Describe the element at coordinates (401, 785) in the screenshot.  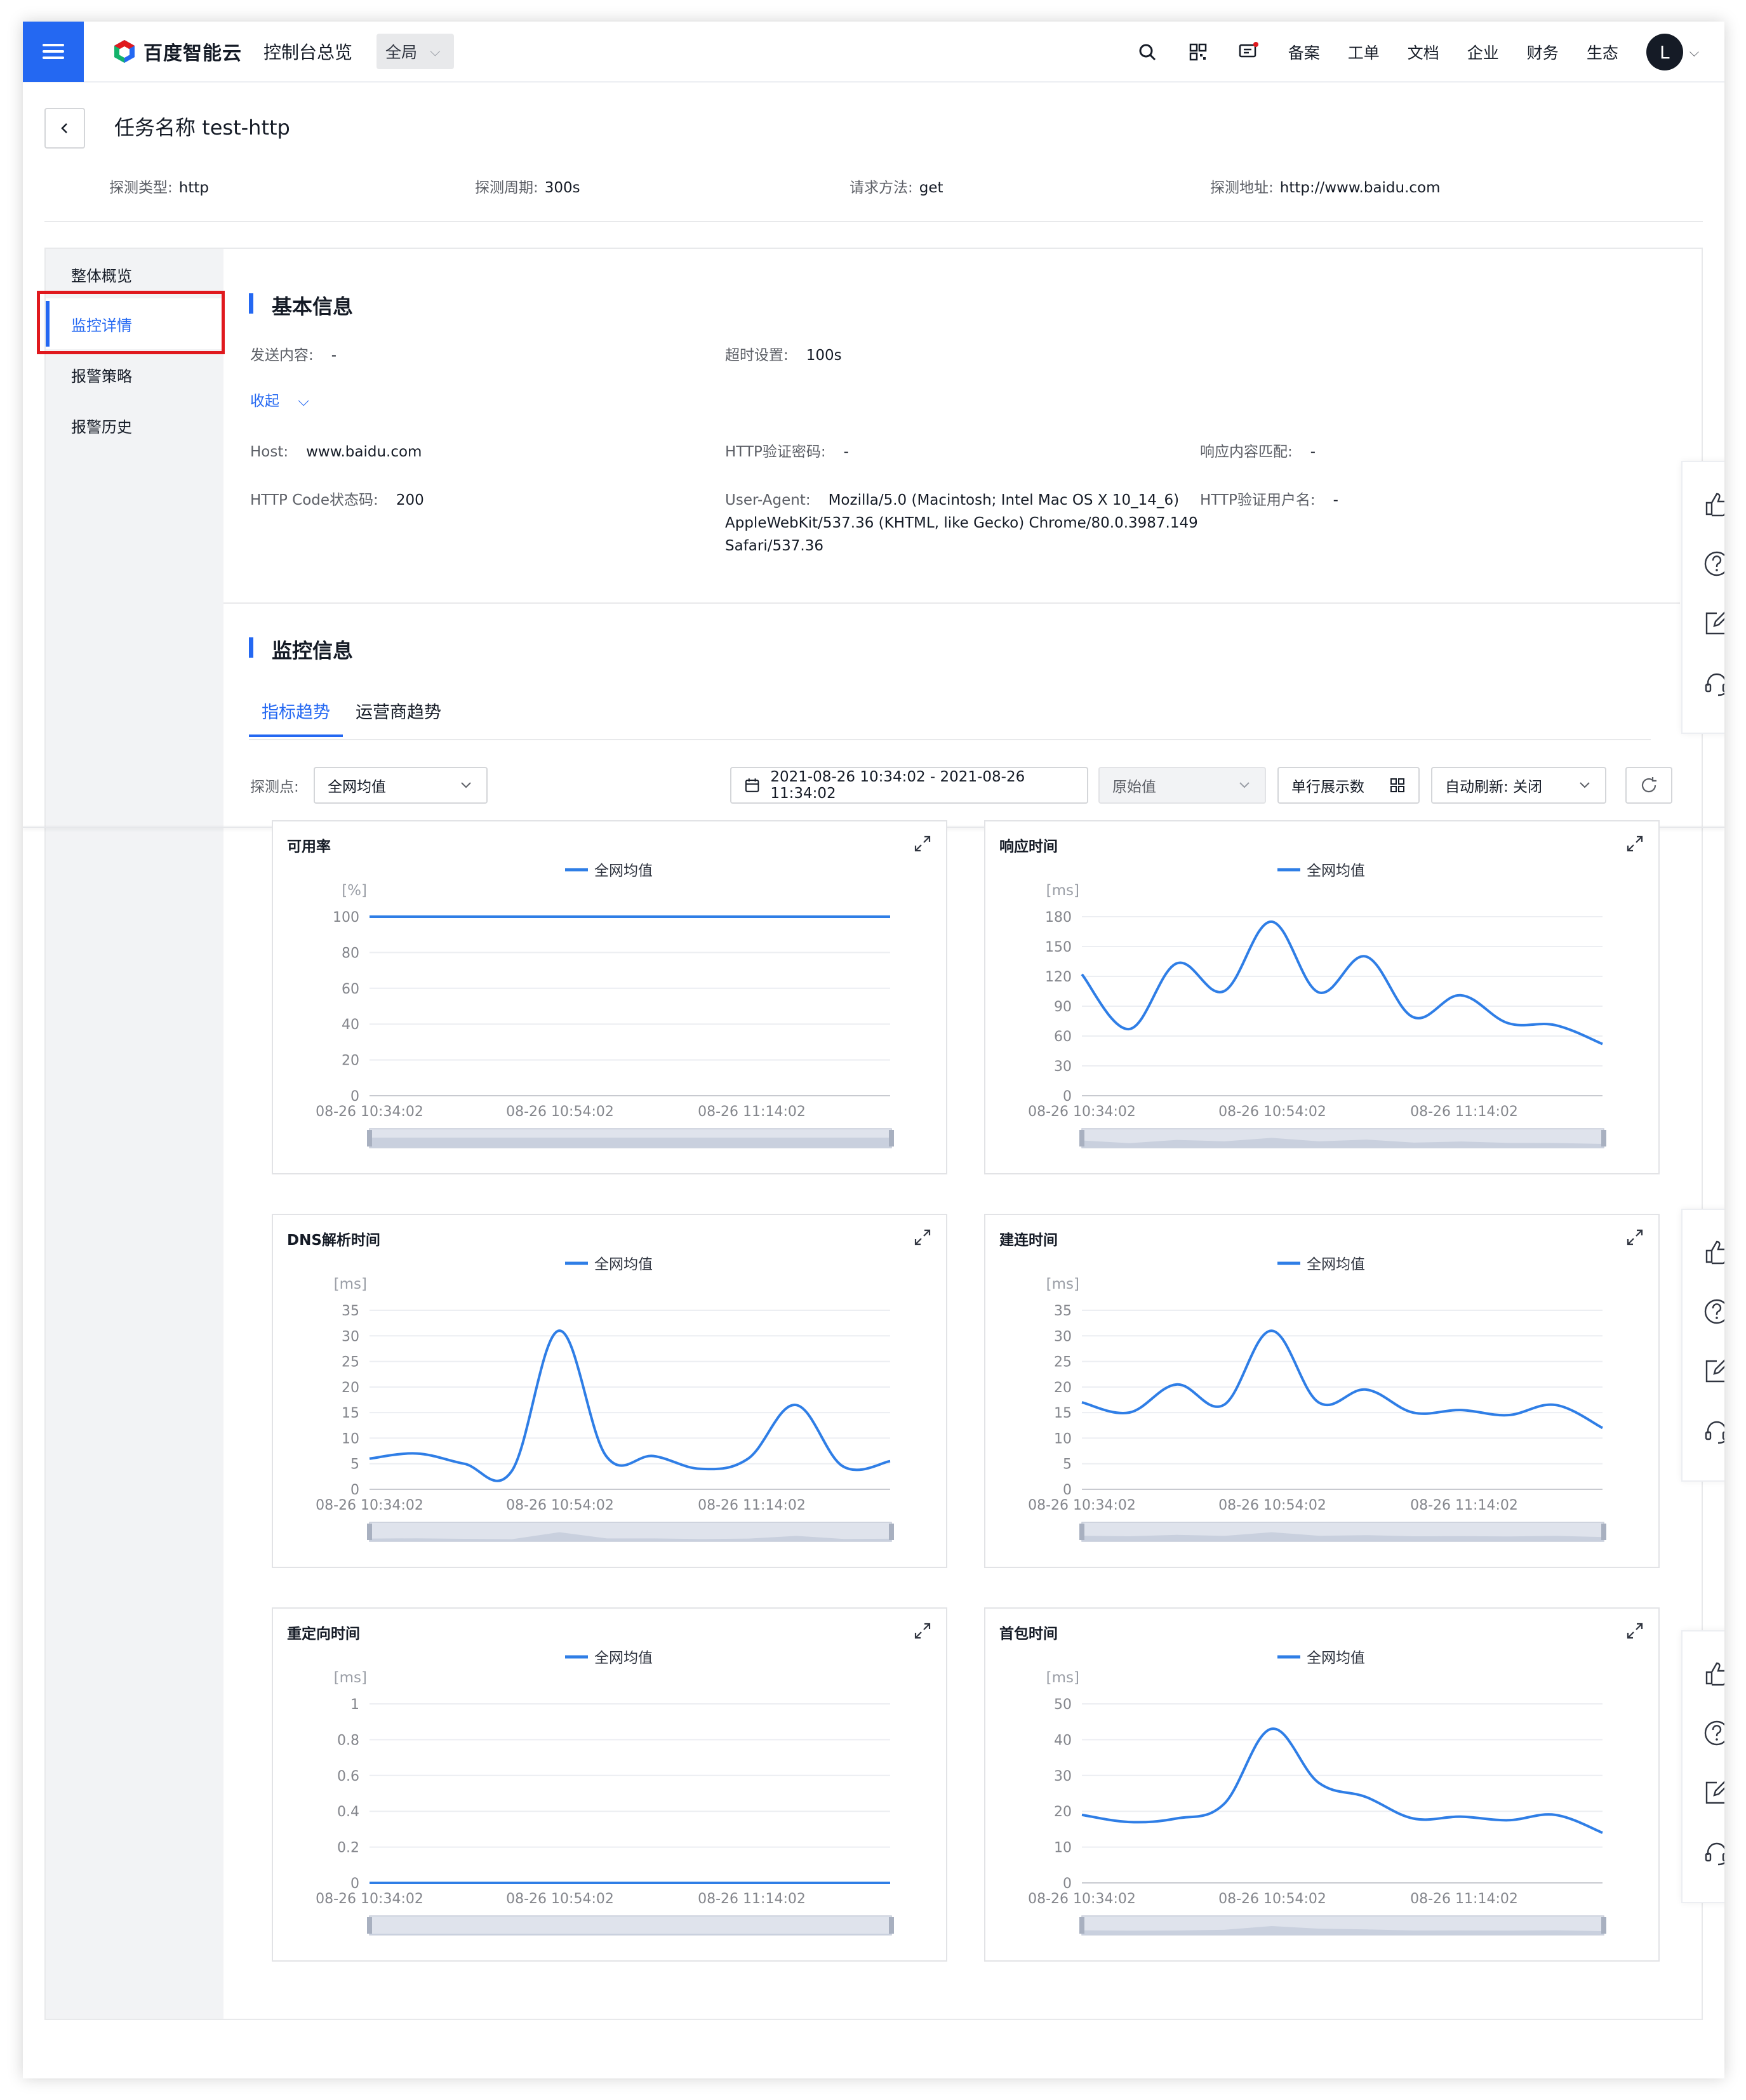
I see `probe-point-select: 全网均值` at that location.